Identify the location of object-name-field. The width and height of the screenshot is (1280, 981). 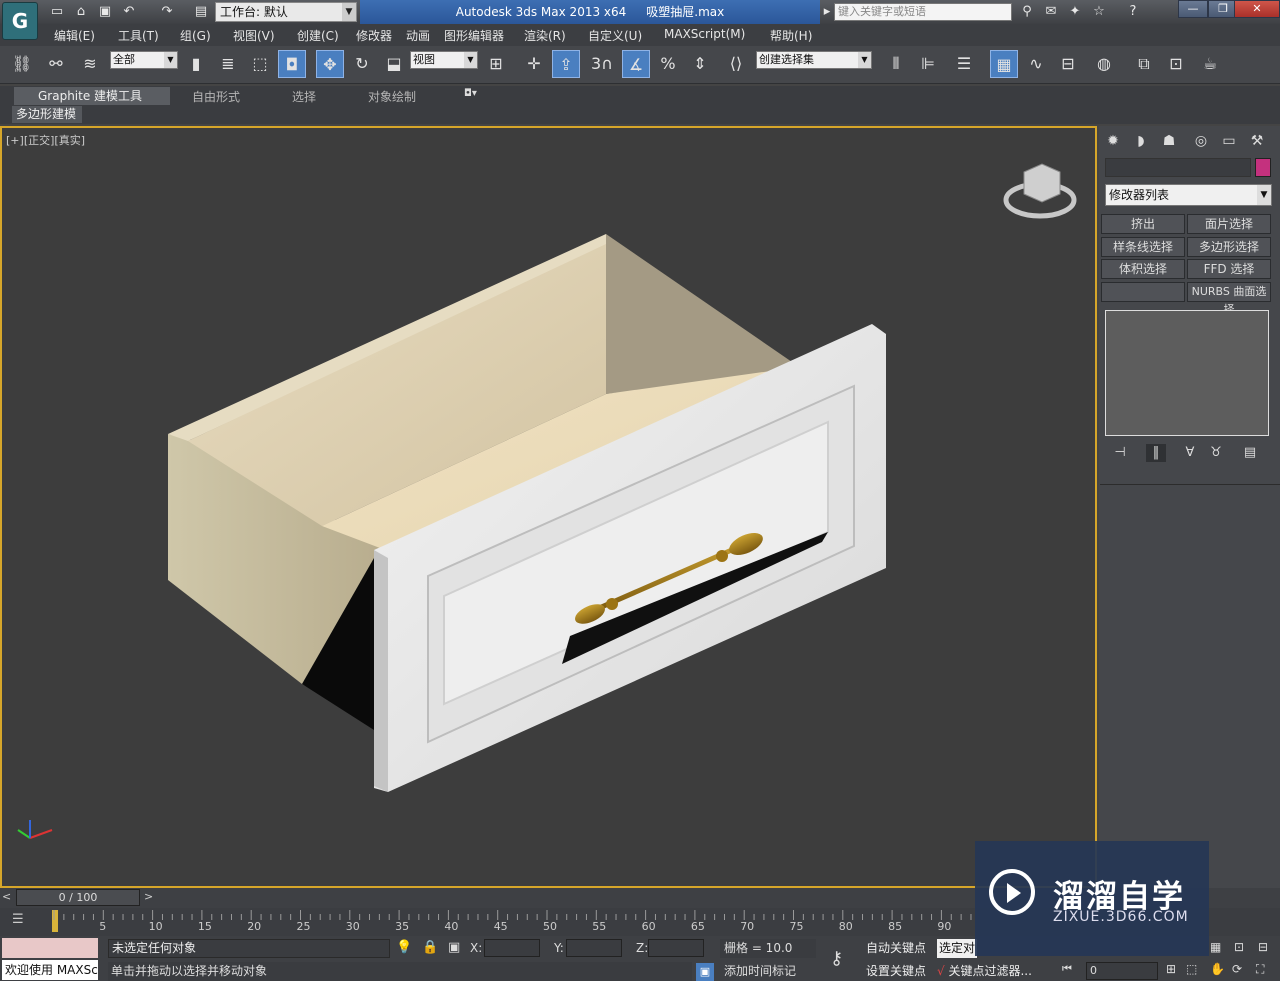
(1178, 167).